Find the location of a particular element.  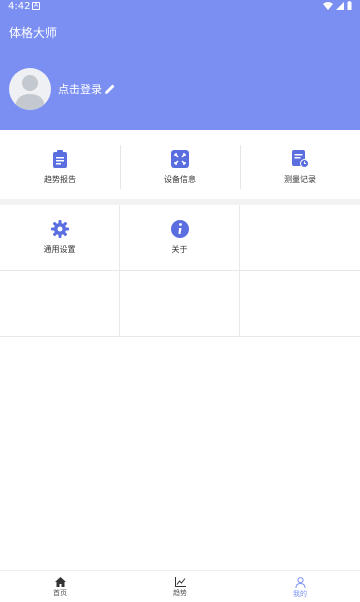

status-bar: 4:42 A is located at coordinates (180, 7).